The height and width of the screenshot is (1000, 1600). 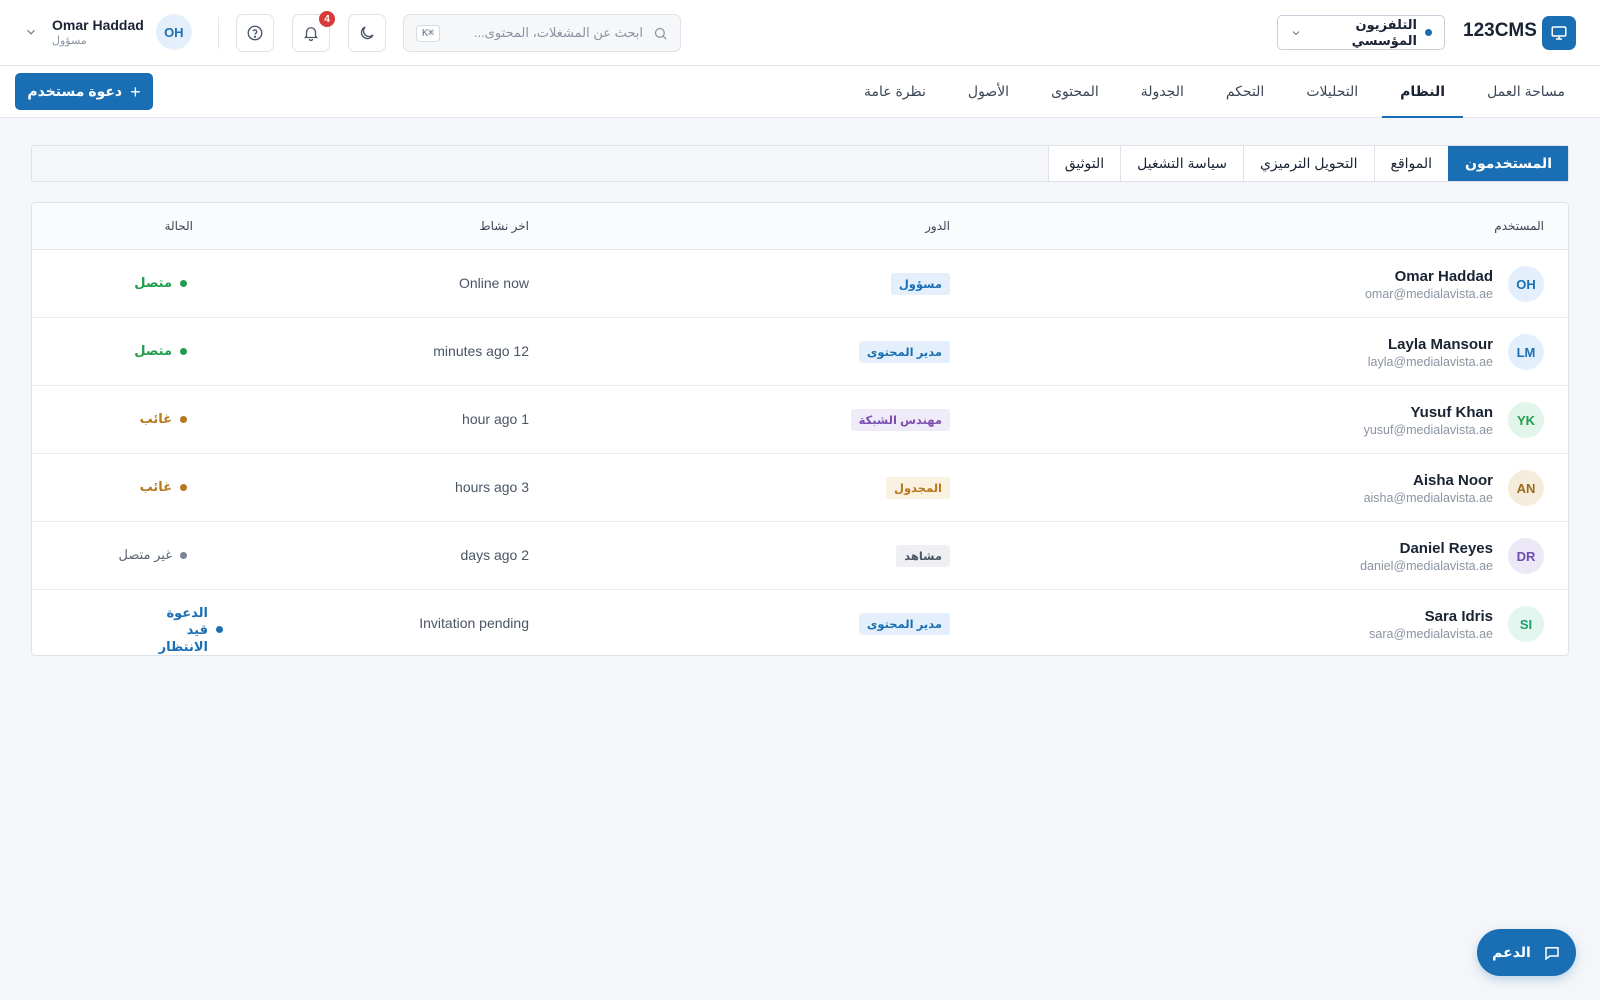 What do you see at coordinates (1411, 163) in the screenshot?
I see `subtab: المواقع` at bounding box center [1411, 163].